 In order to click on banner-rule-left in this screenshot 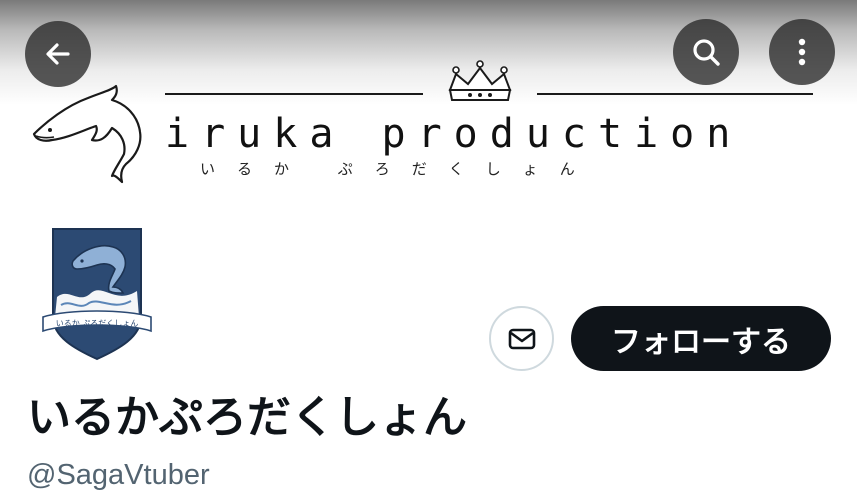, I will do `click(294, 94)`.